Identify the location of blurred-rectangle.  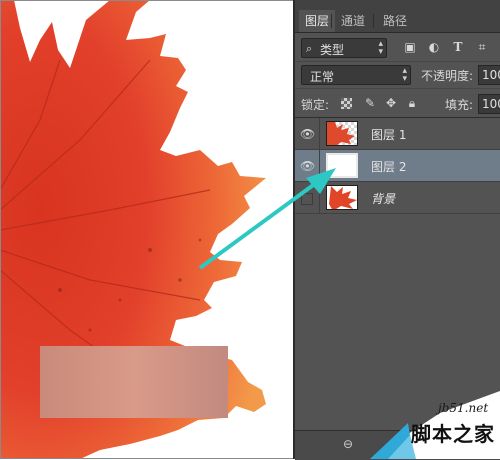
(134, 382).